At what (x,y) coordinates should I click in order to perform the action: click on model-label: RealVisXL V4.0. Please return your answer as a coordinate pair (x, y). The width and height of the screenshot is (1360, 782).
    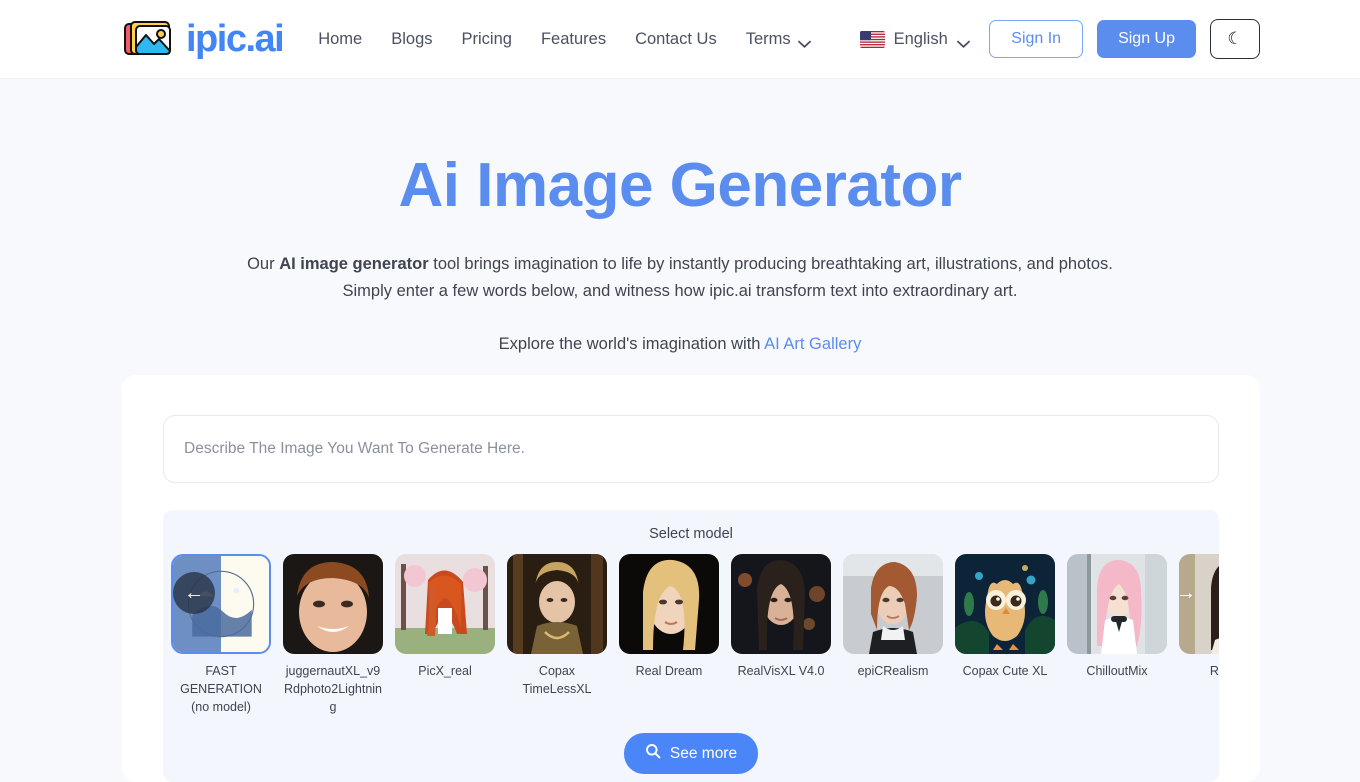
    Looking at the image, I should click on (781, 671).